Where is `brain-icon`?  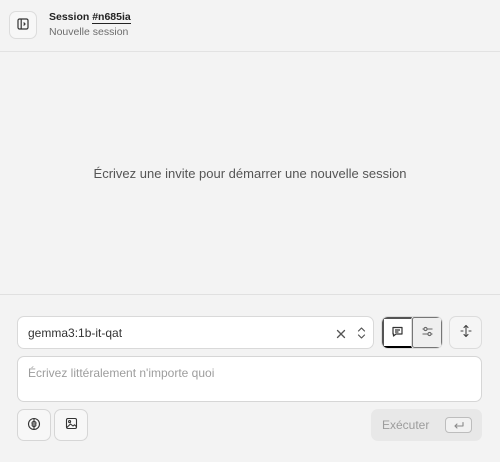 brain-icon is located at coordinates (34, 425).